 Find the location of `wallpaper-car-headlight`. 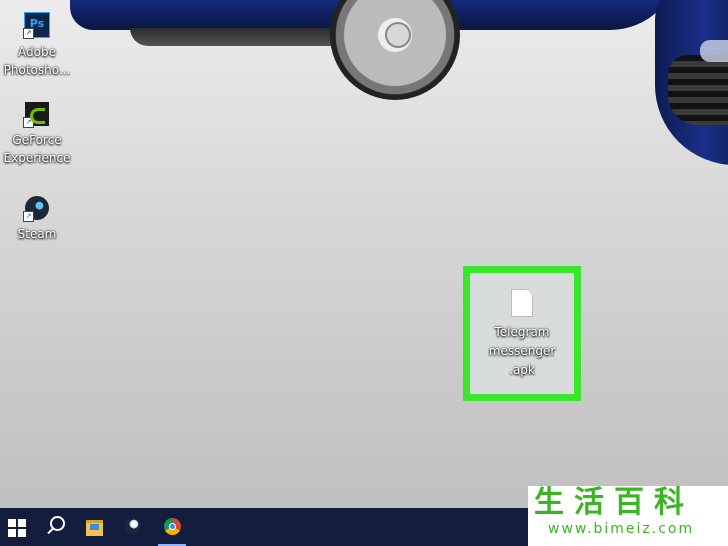

wallpaper-car-headlight is located at coordinates (714, 51).